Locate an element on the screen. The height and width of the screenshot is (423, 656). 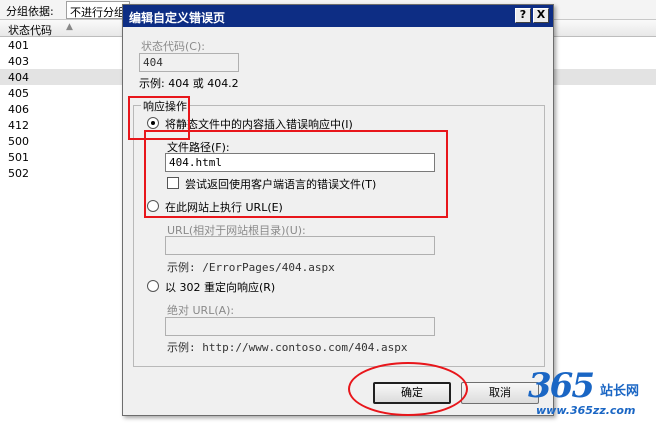
group-by-combo: 不进行分组 is located at coordinates (98, 10).